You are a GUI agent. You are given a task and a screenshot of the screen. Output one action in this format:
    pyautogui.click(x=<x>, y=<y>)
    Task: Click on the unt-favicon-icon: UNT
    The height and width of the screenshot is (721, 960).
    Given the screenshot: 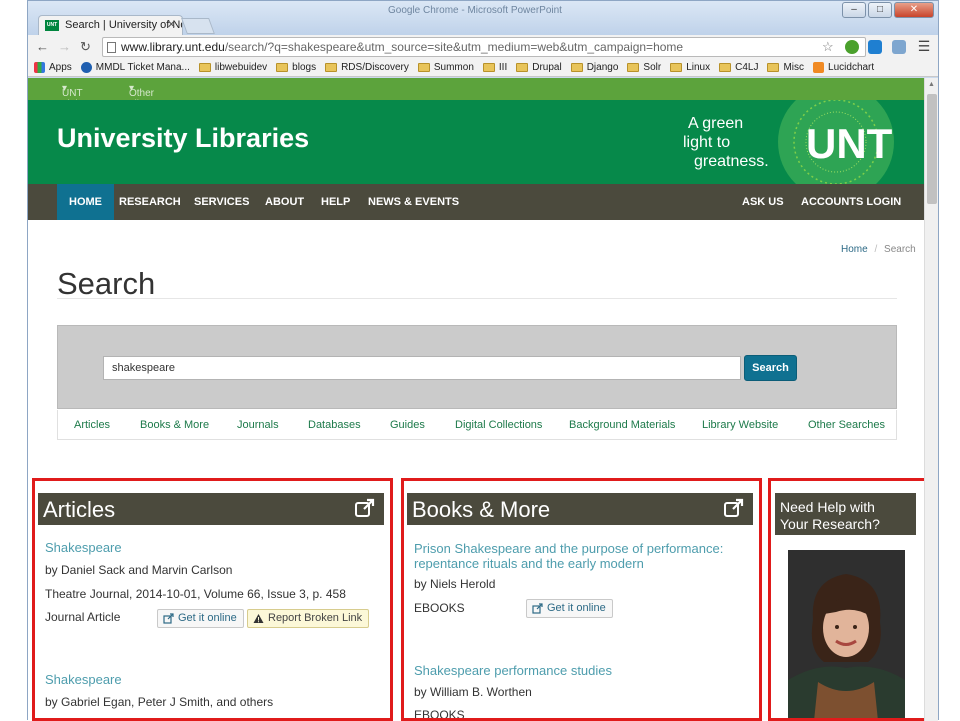 What is the action you would take?
    pyautogui.click(x=52, y=25)
    